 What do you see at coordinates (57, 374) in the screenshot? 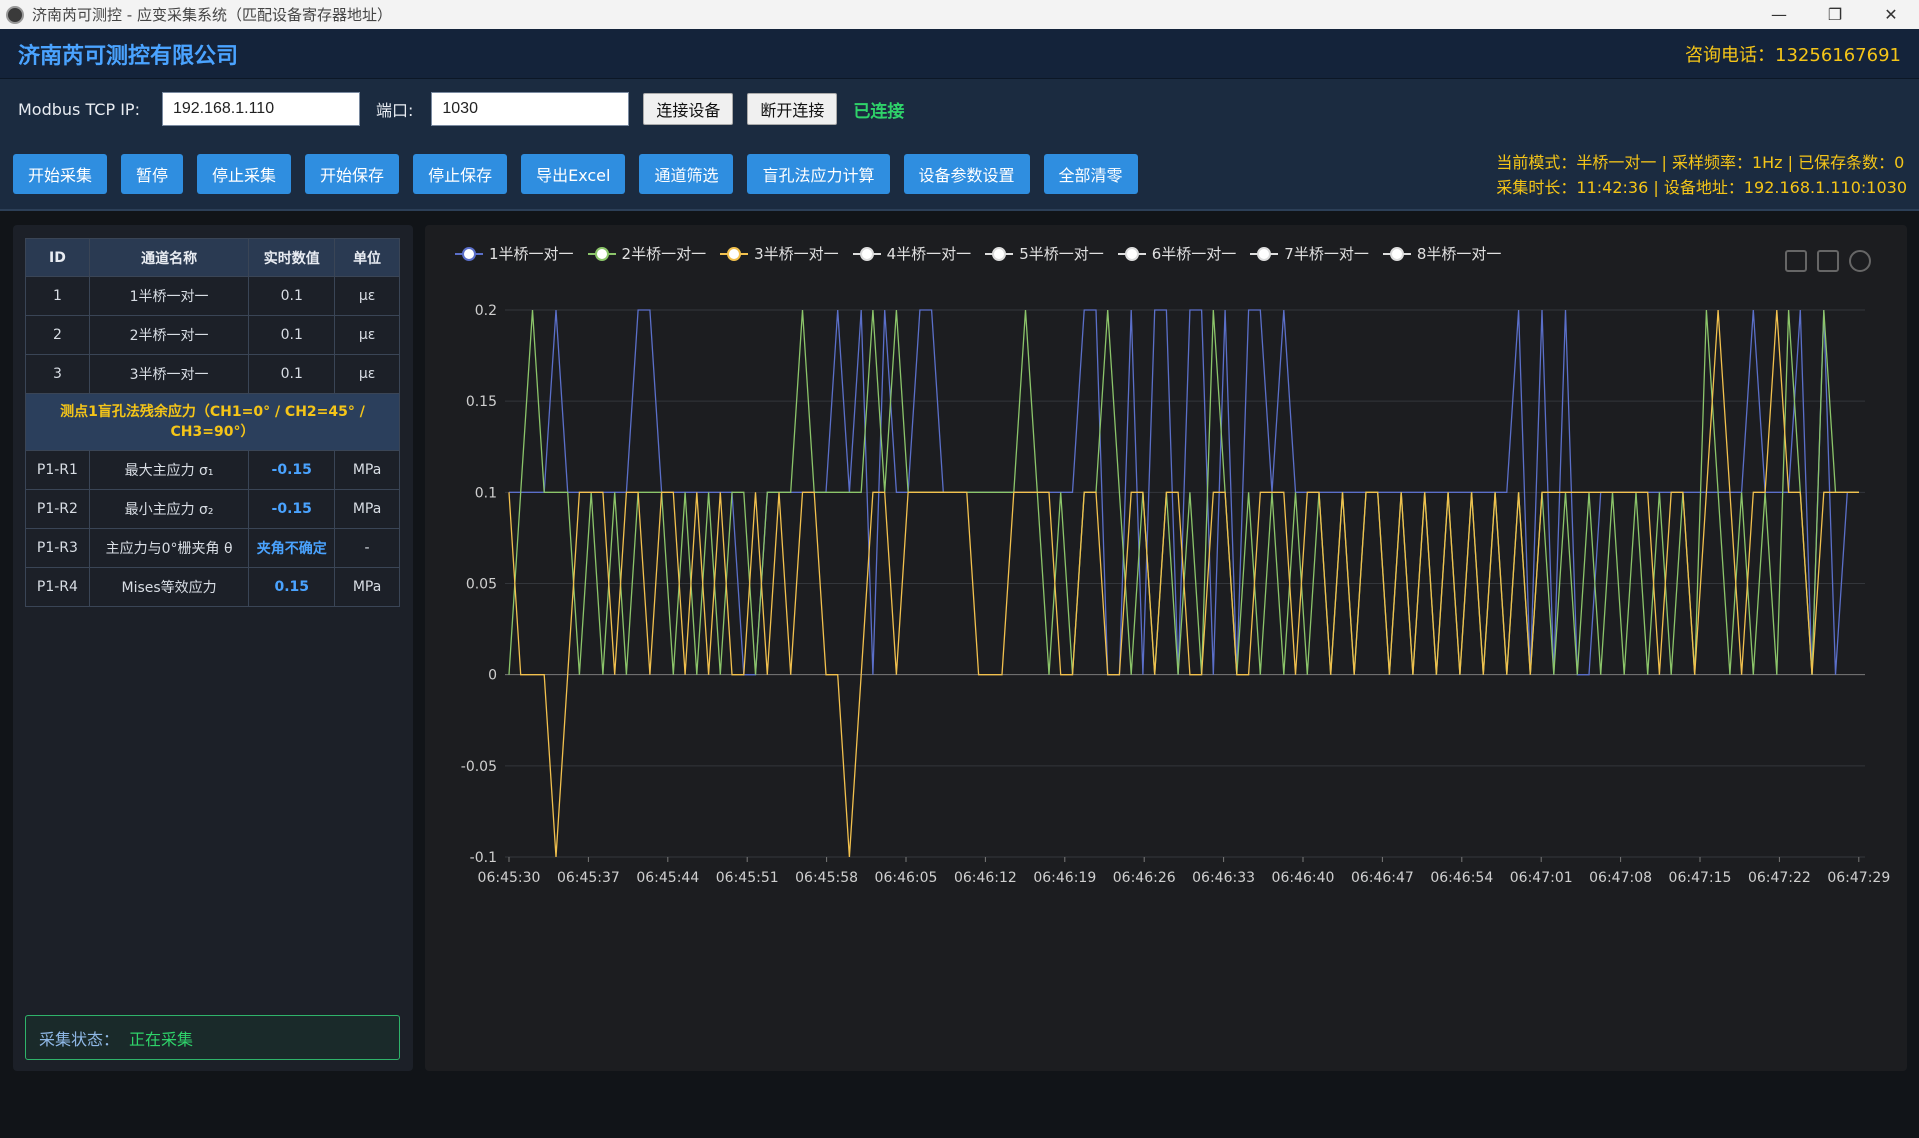
I see `row-id: 3` at bounding box center [57, 374].